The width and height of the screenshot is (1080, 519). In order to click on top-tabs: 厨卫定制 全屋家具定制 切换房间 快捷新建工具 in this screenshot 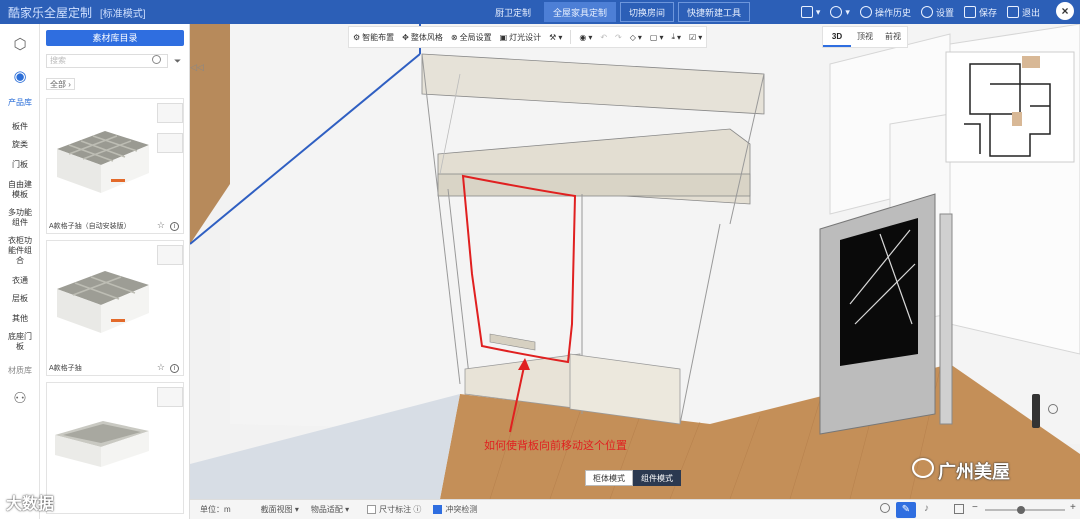, I will do `click(618, 12)`.